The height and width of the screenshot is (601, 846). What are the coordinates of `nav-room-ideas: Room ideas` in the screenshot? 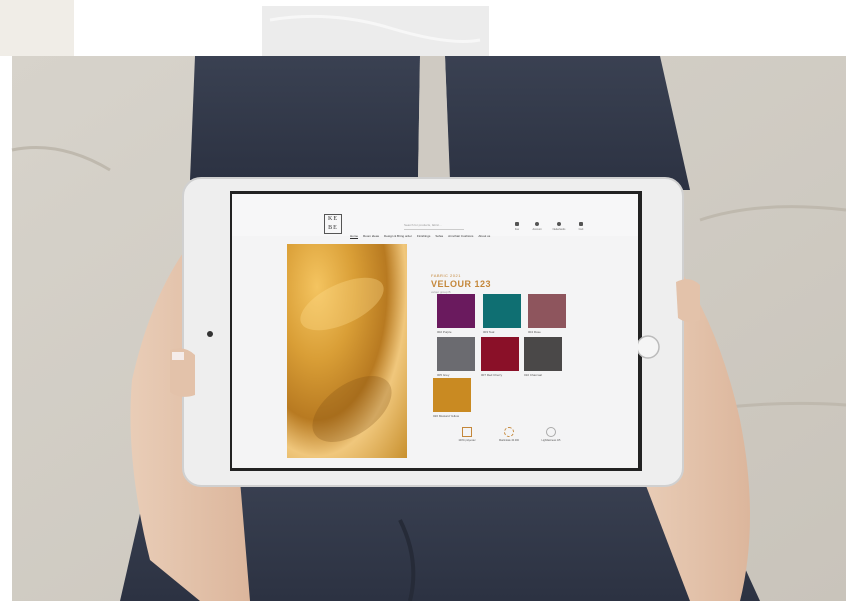 It's located at (371, 236).